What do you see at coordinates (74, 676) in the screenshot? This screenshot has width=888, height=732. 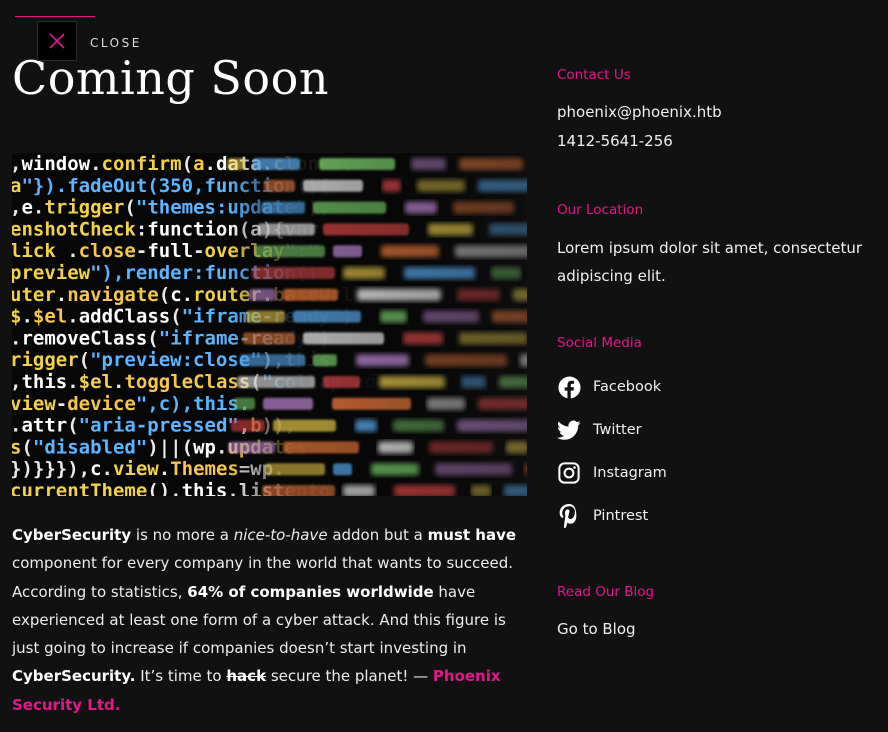 I see `brand-emphasis-2: CyberSecurity.` at bounding box center [74, 676].